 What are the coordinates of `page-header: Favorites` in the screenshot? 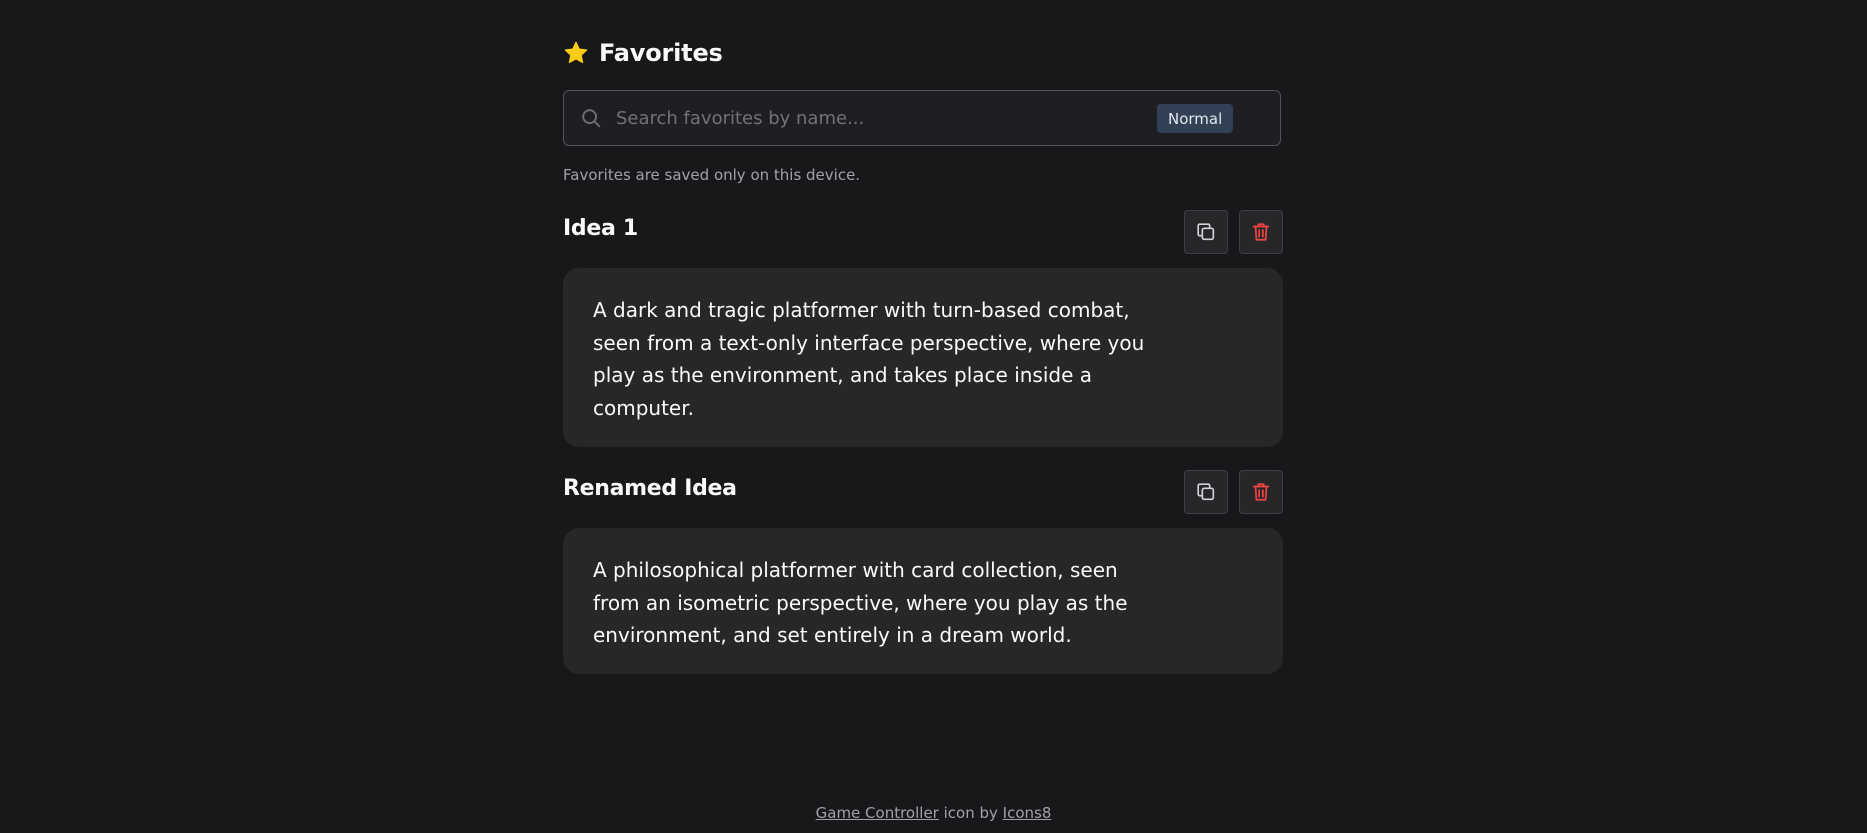 It's located at (643, 53).